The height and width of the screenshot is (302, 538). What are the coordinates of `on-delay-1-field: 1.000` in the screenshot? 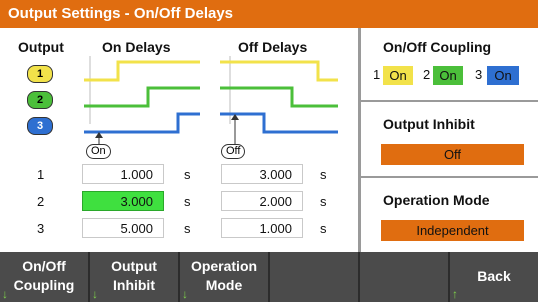 It's located at (123, 174).